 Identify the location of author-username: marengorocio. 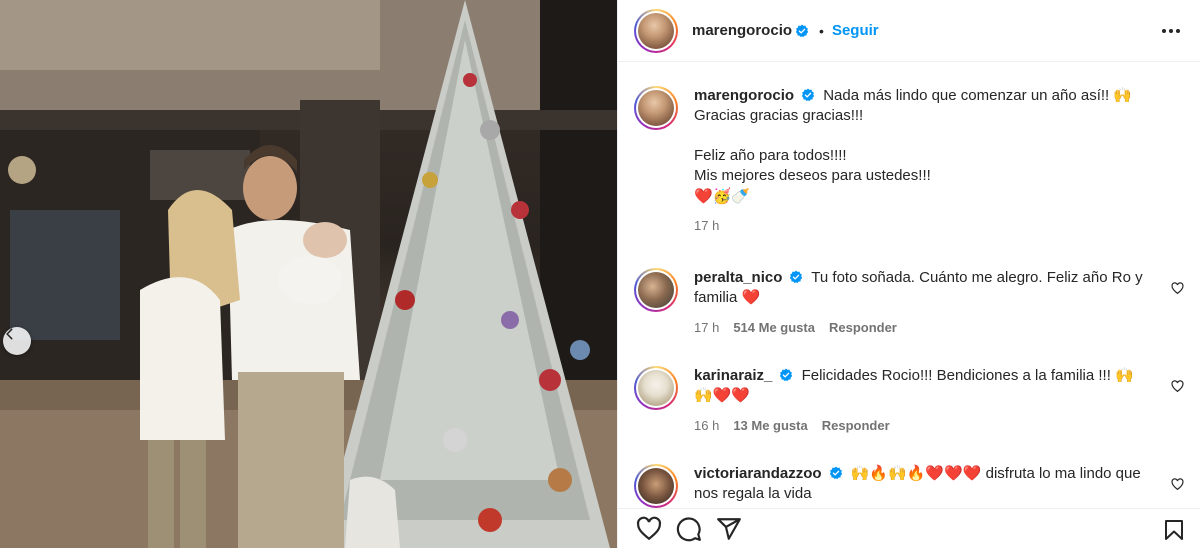
(742, 30).